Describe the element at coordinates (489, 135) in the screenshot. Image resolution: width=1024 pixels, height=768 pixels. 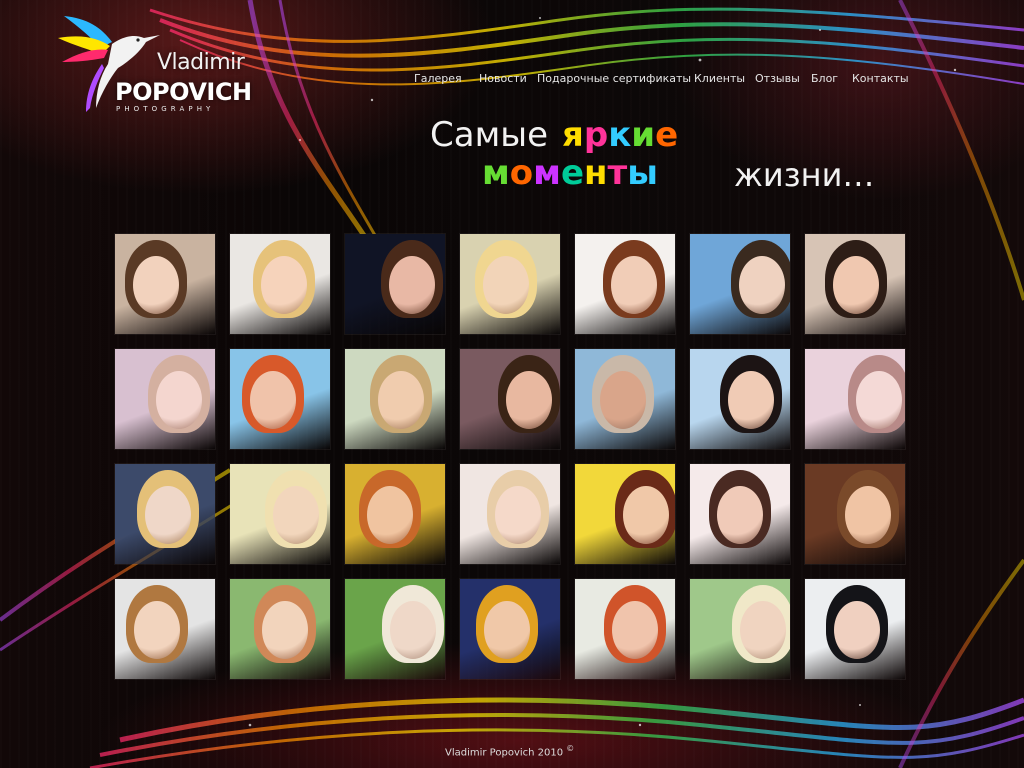
I see `tagline-word-samye: Самые` at that location.